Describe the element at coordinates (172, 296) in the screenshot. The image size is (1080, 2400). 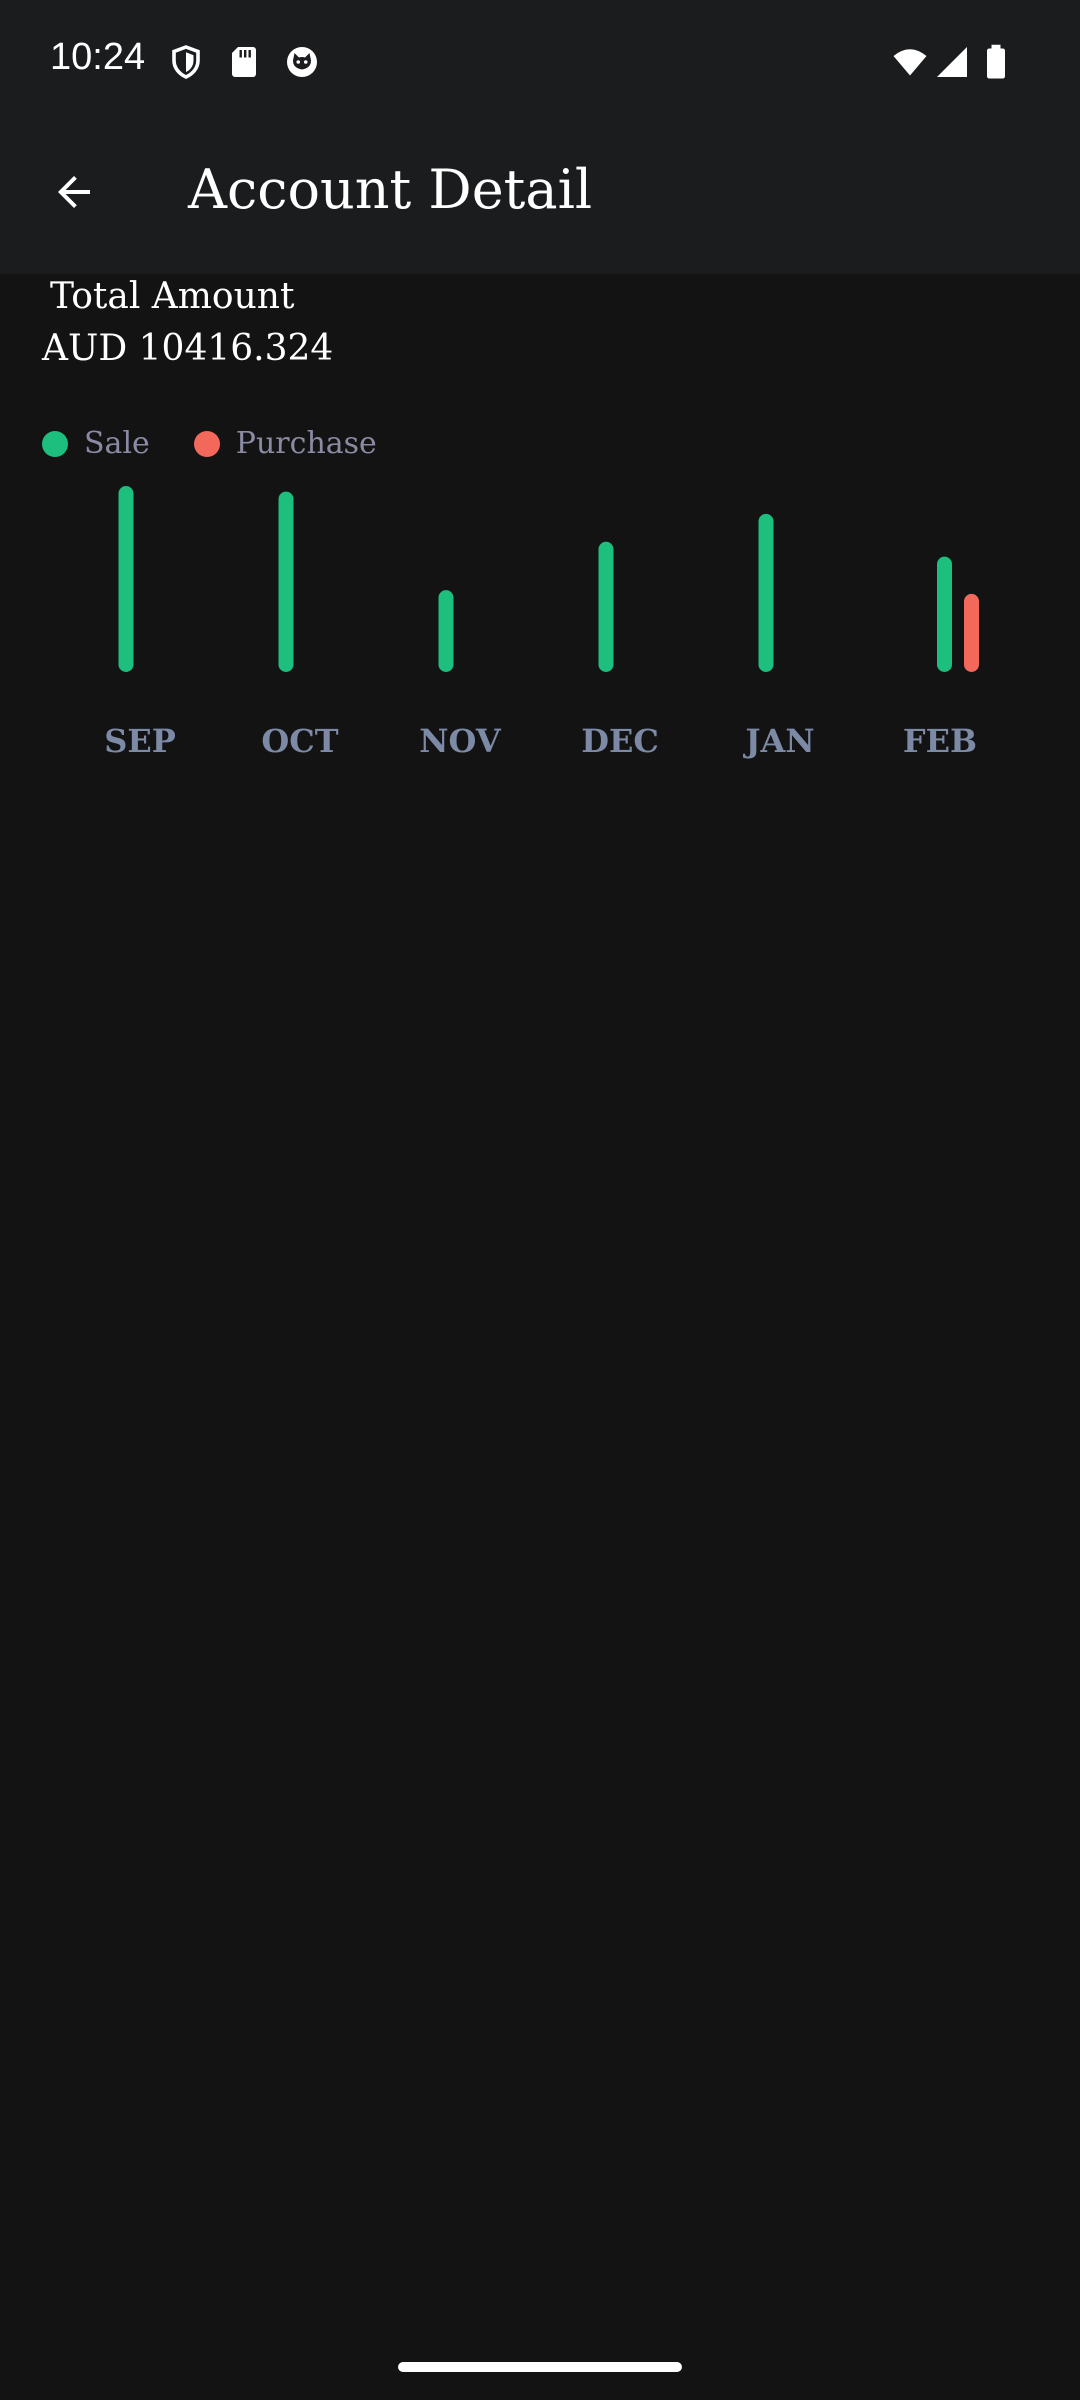
I see `total-amount-label: Total Amount` at that location.